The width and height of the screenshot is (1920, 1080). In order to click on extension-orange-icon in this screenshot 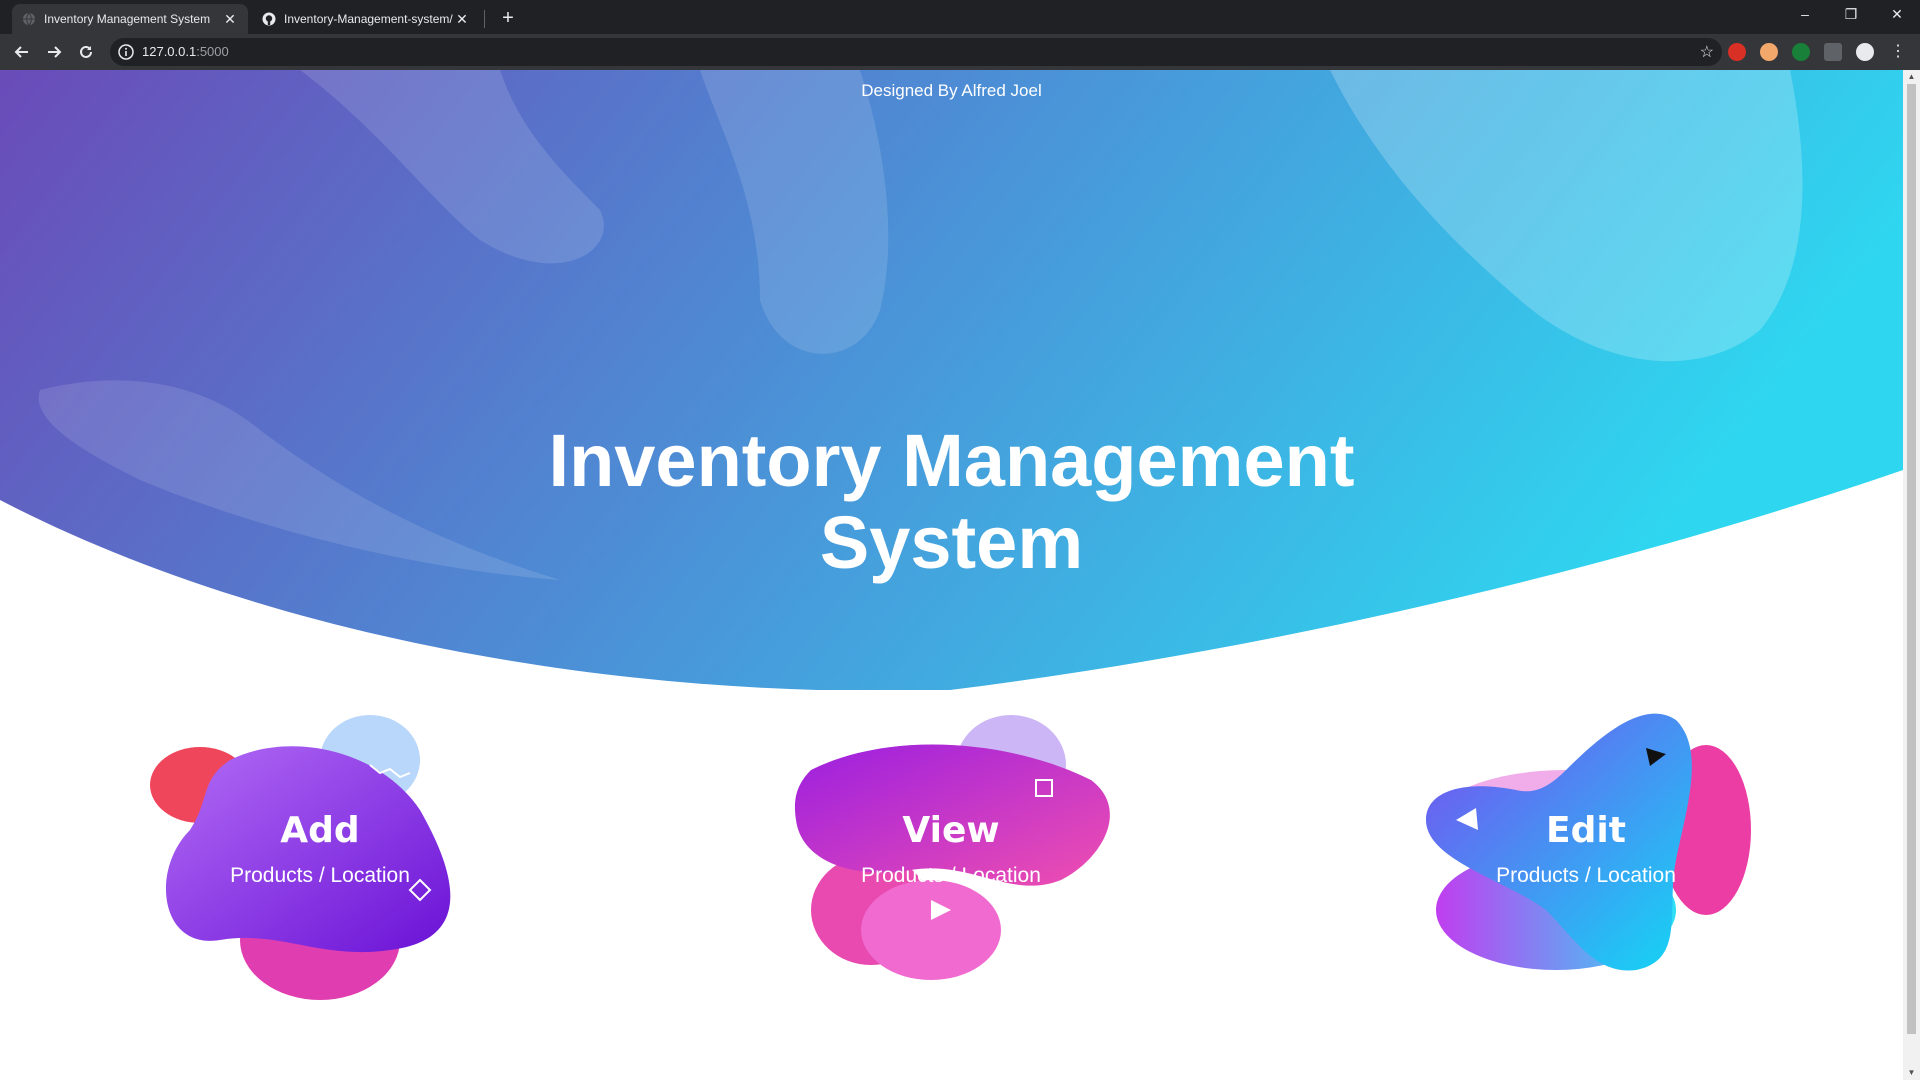, I will do `click(1769, 52)`.